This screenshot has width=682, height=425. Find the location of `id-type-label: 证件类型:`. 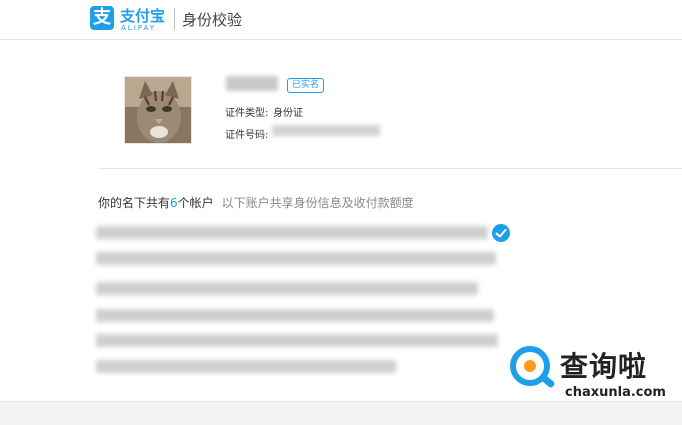

id-type-label: 证件类型: is located at coordinates (247, 113).